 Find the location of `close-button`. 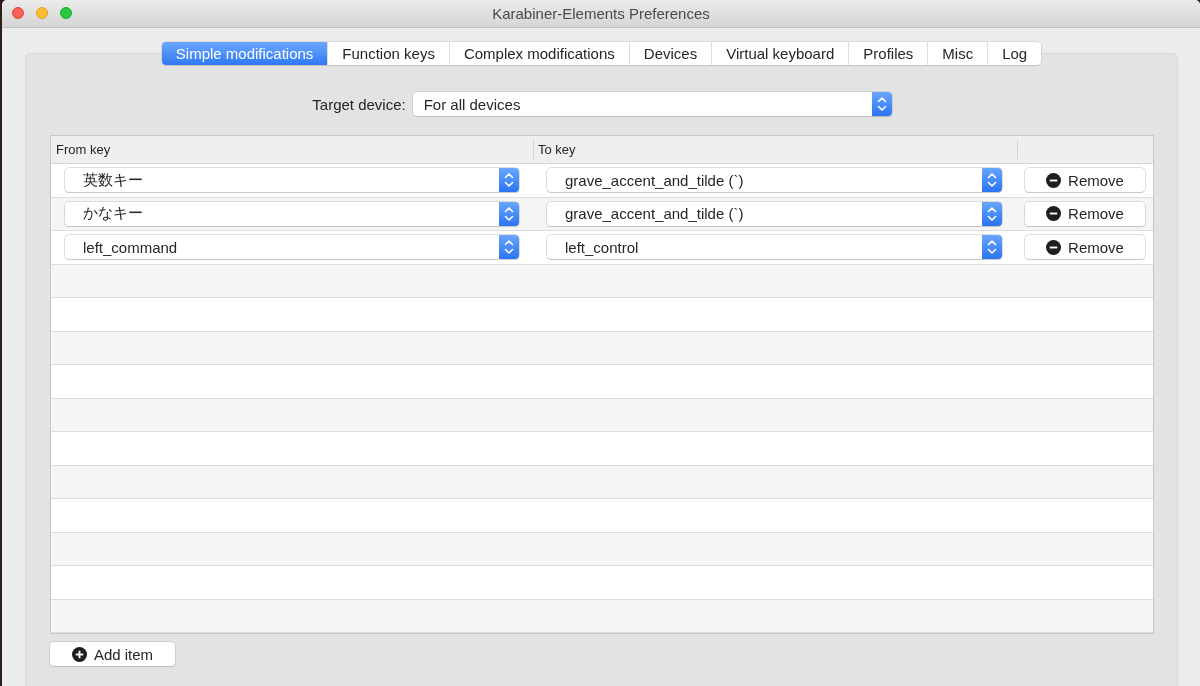

close-button is located at coordinates (18, 13).